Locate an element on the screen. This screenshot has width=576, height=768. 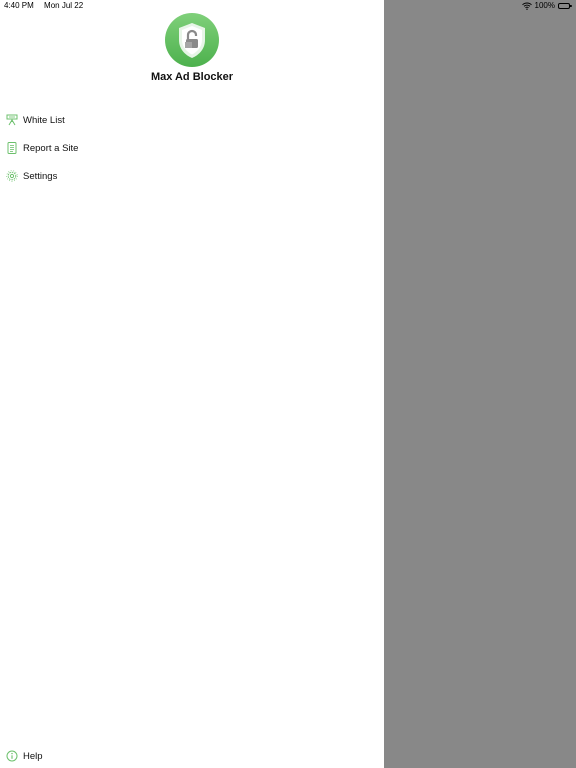
menu-item-report-site: Report a Site is located at coordinates (42, 148).